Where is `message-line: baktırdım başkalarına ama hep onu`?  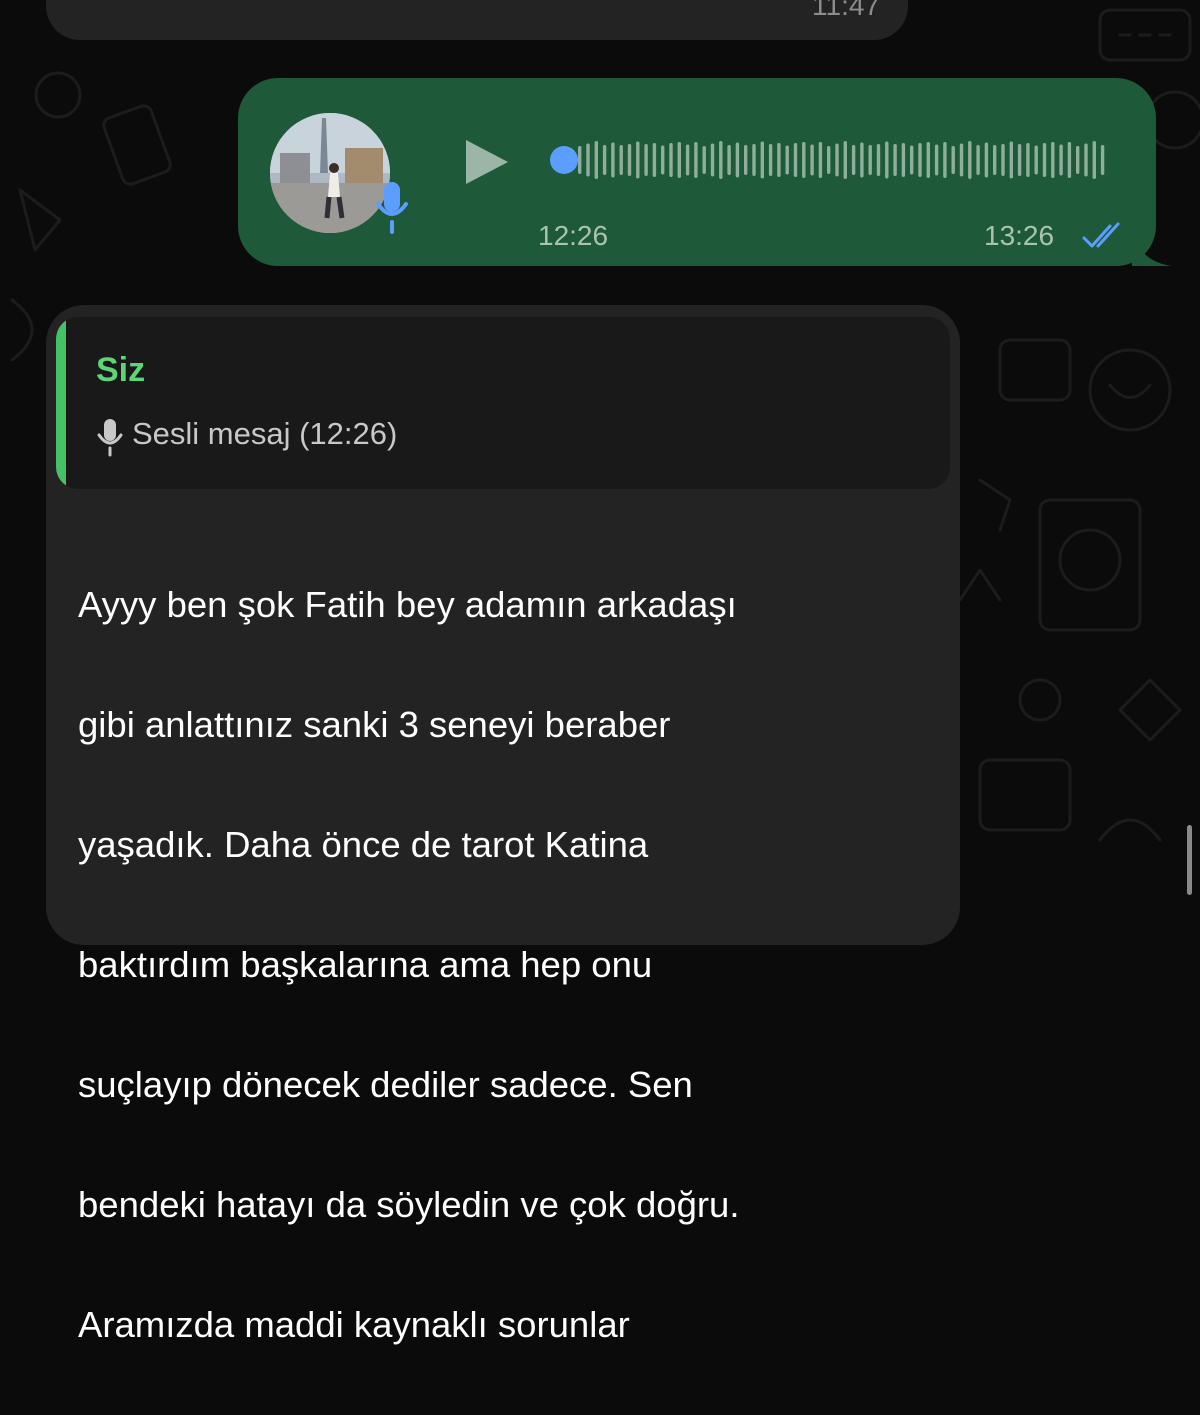
message-line: baktırdım başkalarına ama hep onu is located at coordinates (365, 964).